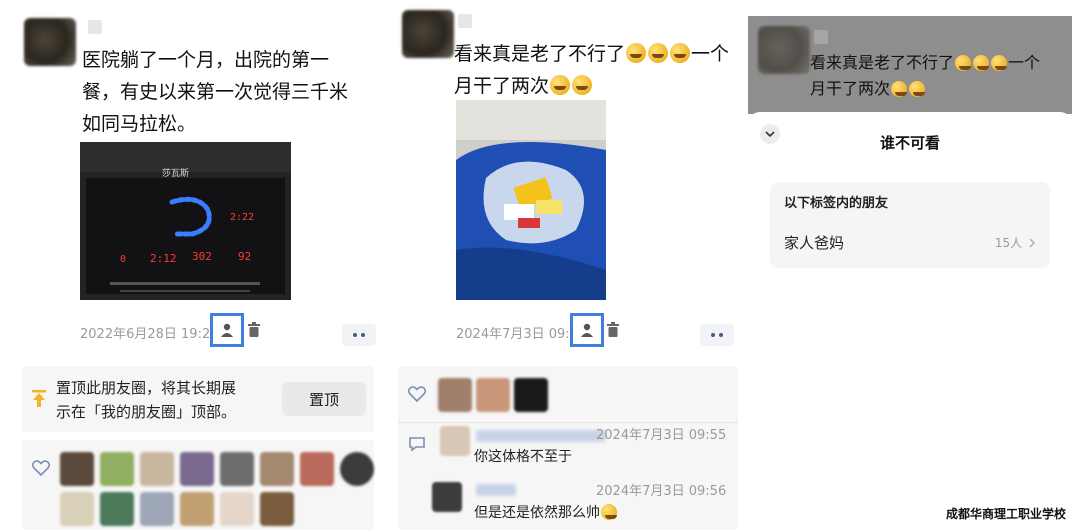 This screenshot has height=530, width=1080. Describe the element at coordinates (910, 225) in the screenshot. I see `tag-group-card: 以下标签内的朋友 家人爸妈 15人` at that location.